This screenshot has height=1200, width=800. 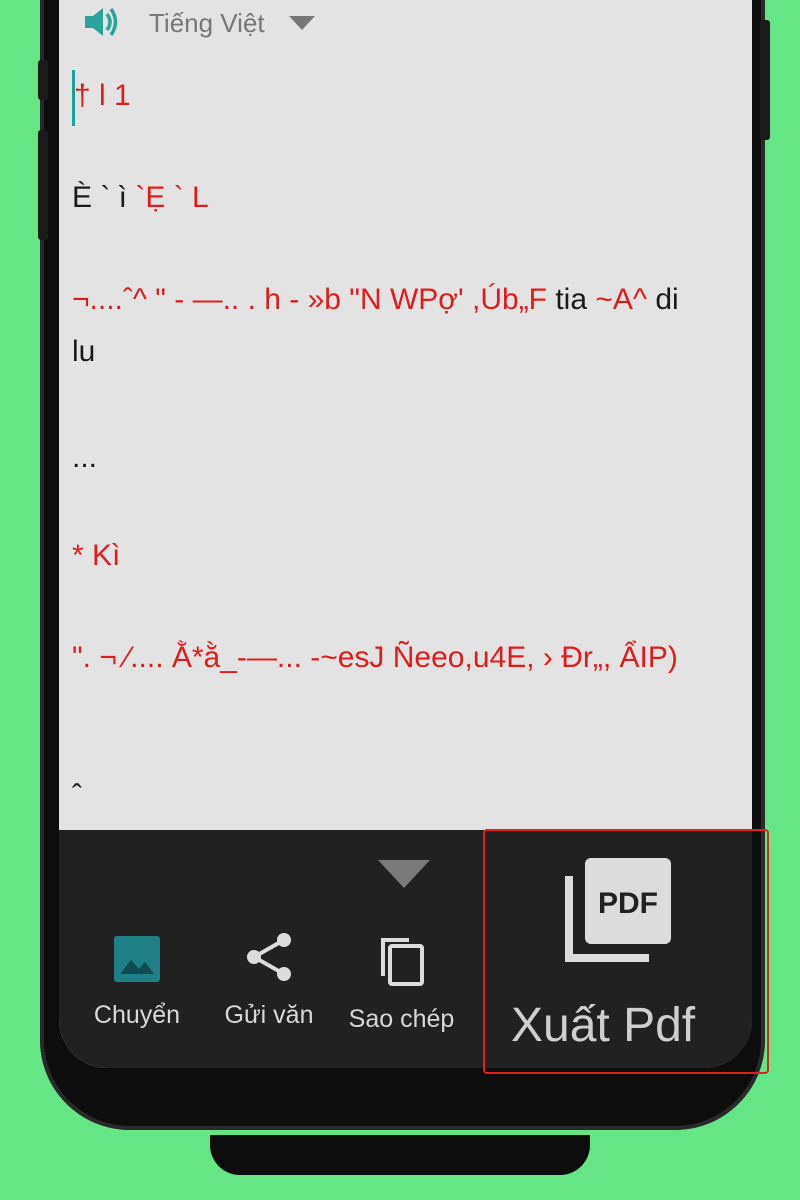 What do you see at coordinates (302, 23) in the screenshot?
I see `triangle-down-icon` at bounding box center [302, 23].